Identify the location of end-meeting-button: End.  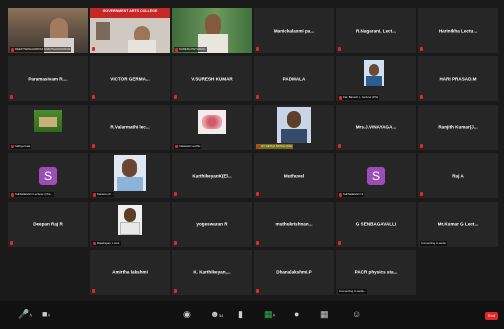
(491, 316).